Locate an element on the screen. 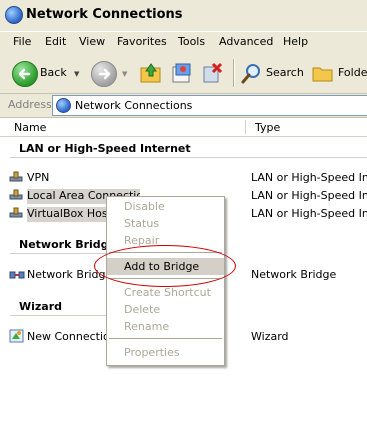 Image resolution: width=367 pixels, height=433 pixels. toolbar-separator is located at coordinates (234, 73).